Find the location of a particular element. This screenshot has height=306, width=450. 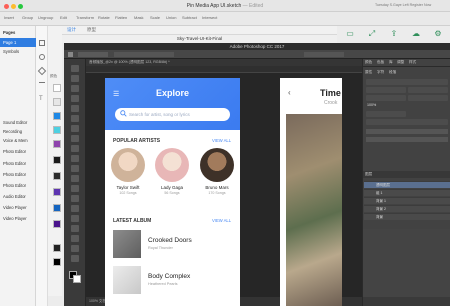

toolbar-insert: Insert is located at coordinates (9, 17).